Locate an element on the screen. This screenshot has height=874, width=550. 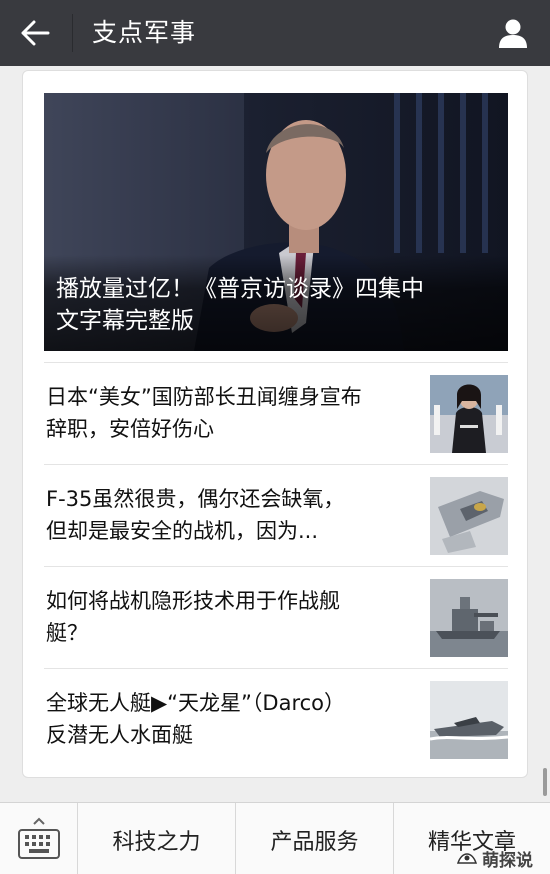
article-title-line: 艇？ is located at coordinates (67, 633).